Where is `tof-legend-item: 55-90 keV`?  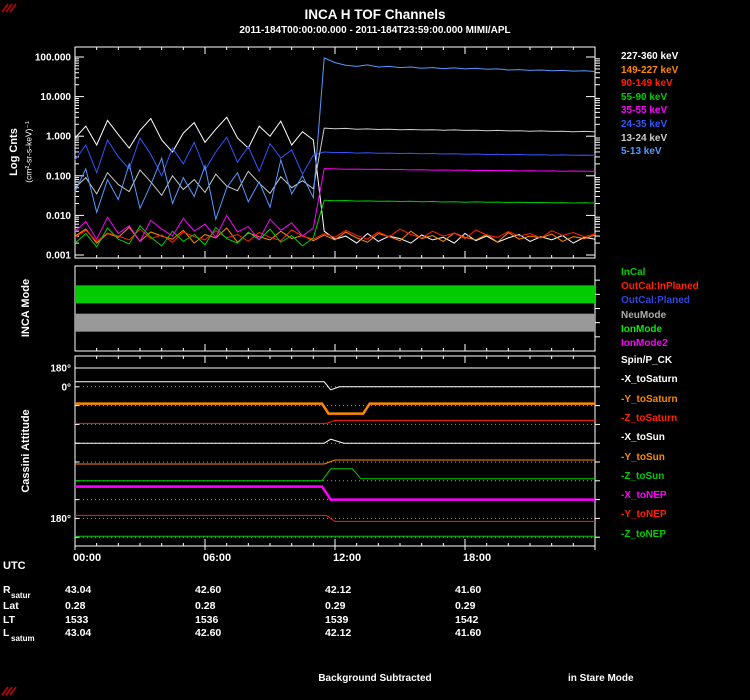
tof-legend-item: 55-90 keV is located at coordinates (644, 97).